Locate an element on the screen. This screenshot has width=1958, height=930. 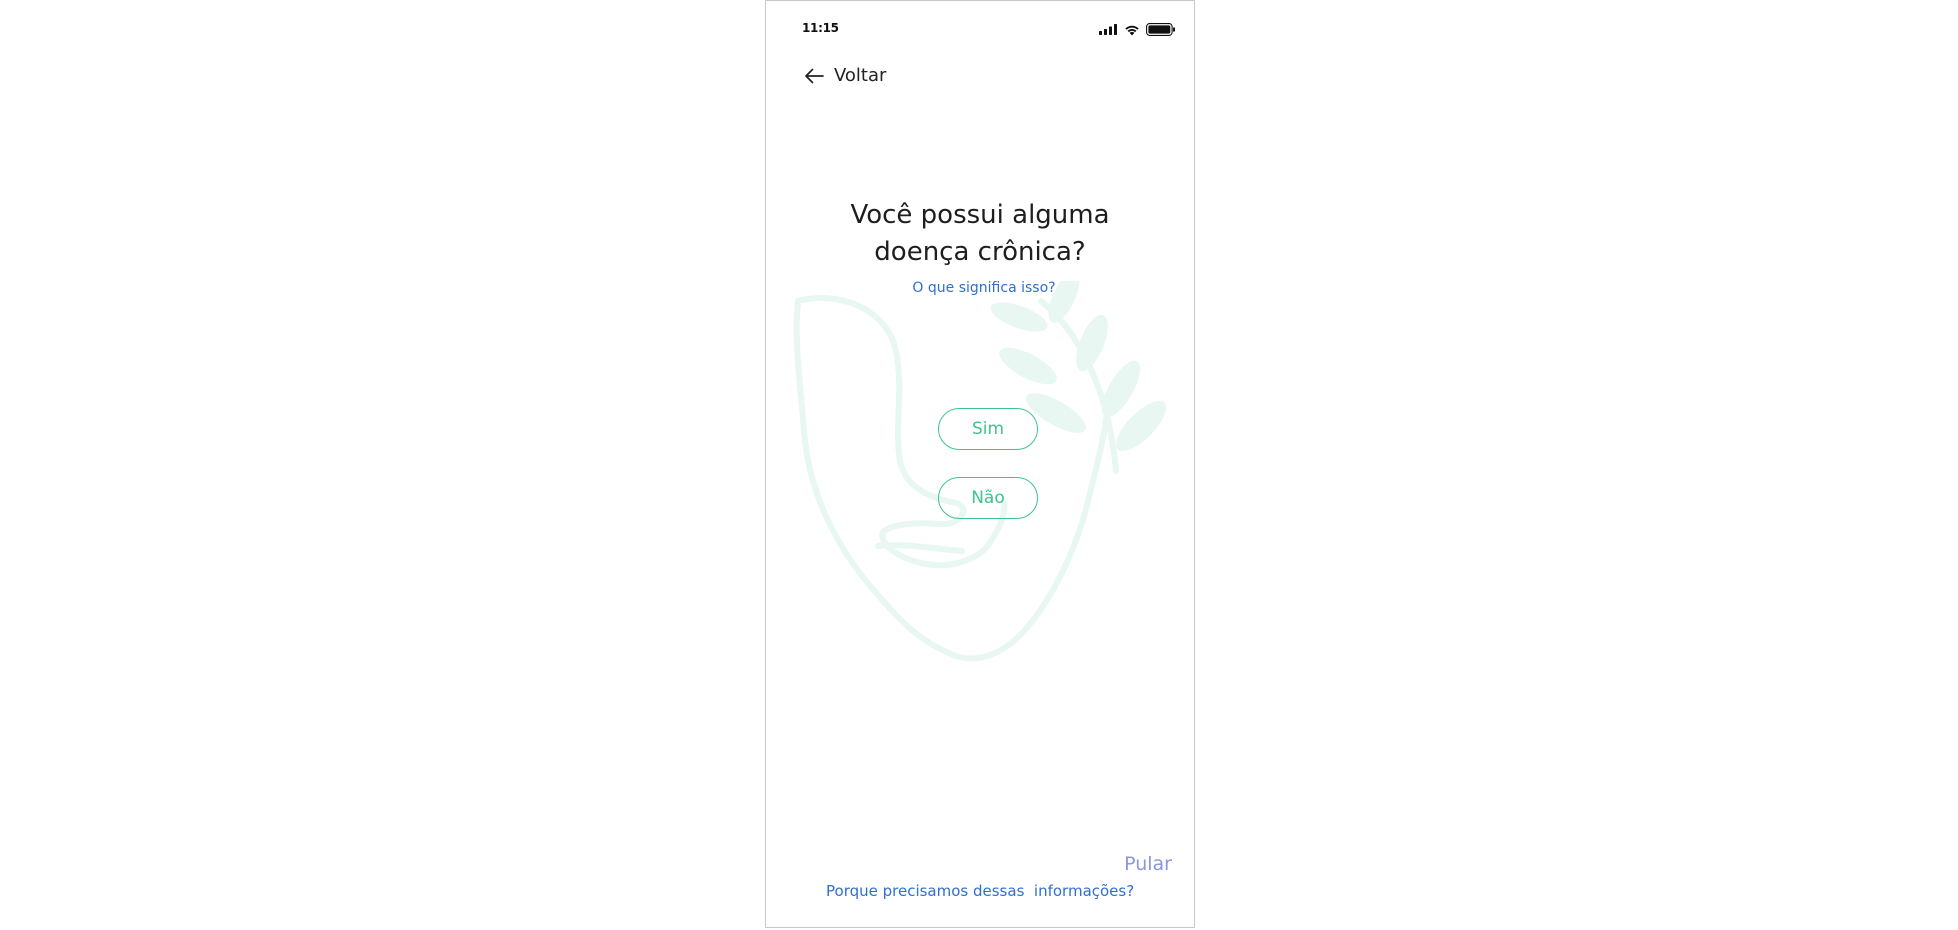
back-button: Voltar is located at coordinates (845, 75).